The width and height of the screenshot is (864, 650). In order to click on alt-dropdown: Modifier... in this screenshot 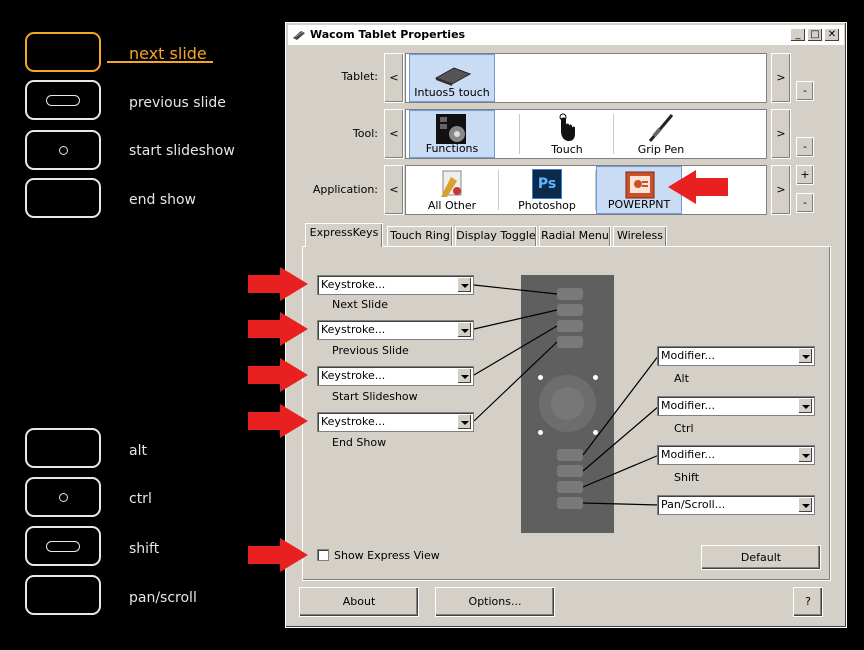, I will do `click(736, 356)`.